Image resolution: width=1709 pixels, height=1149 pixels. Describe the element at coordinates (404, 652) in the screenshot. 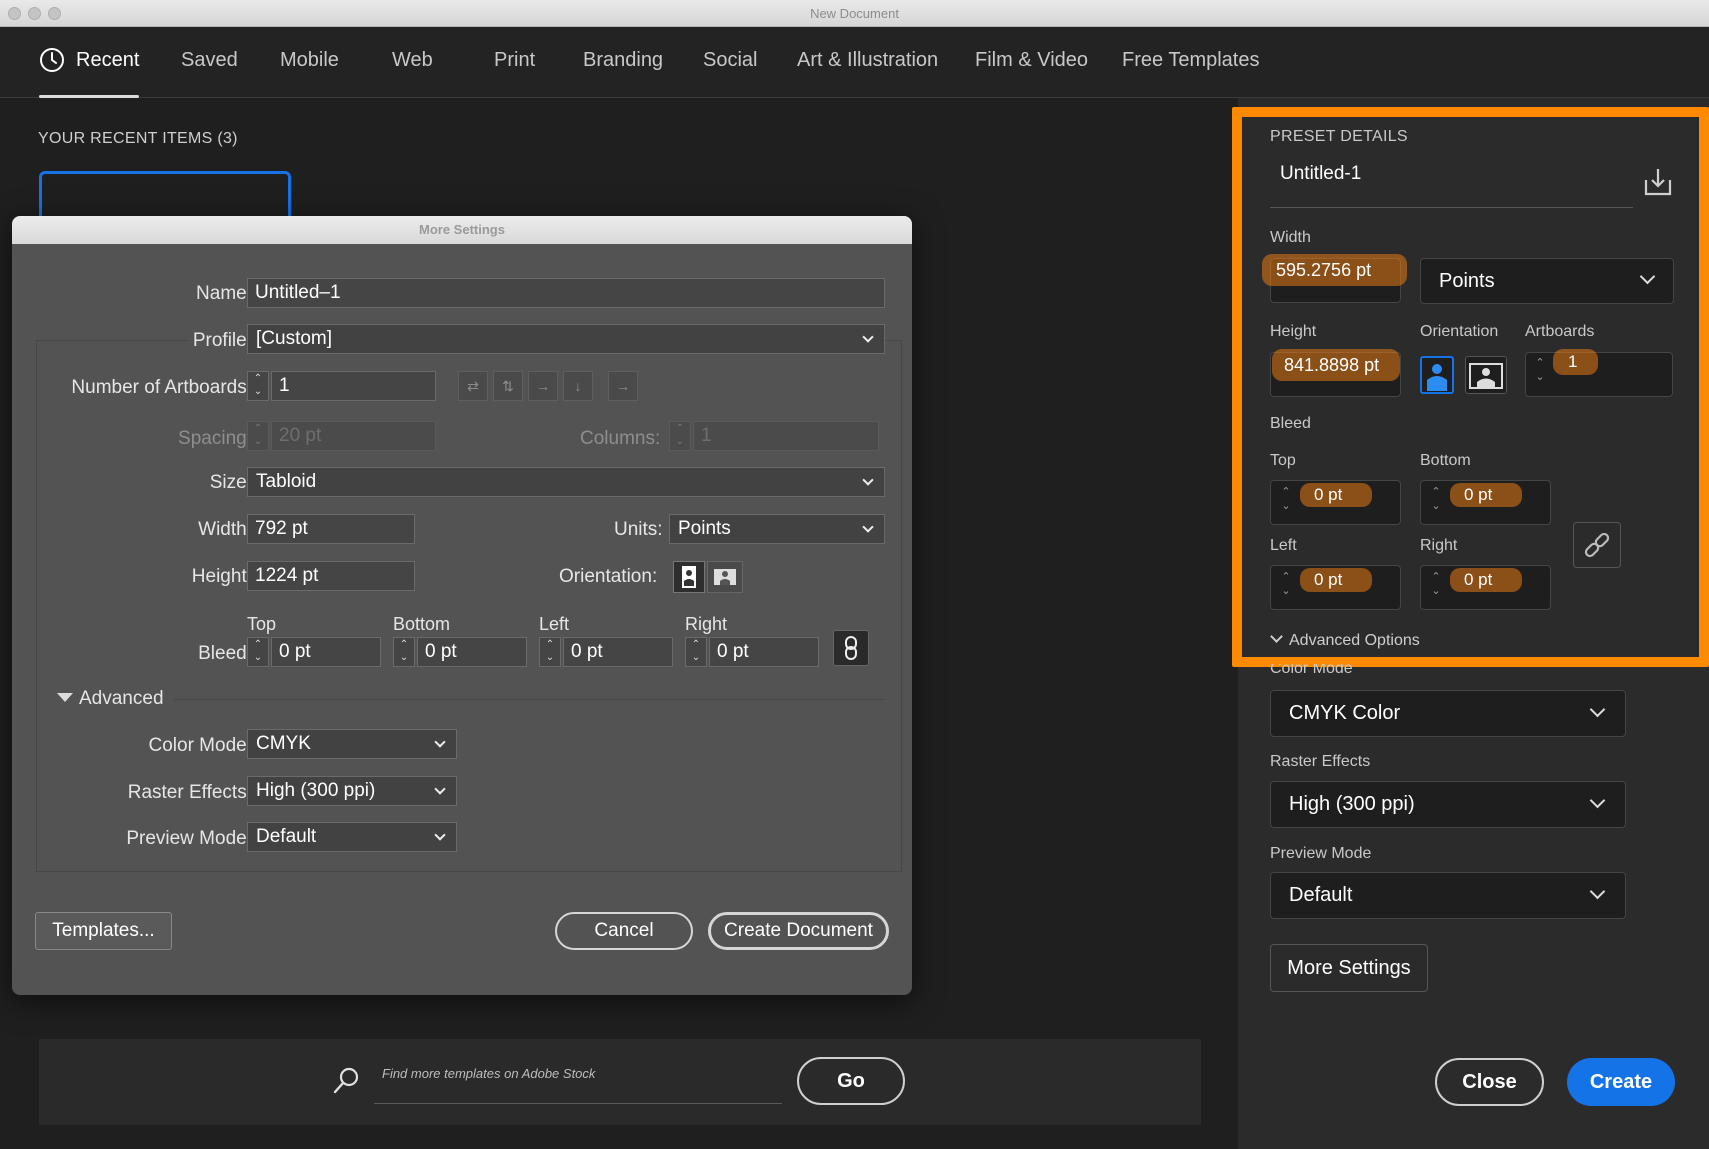

I see `bleed-bottom-stepper: ⌃ ⌄` at that location.